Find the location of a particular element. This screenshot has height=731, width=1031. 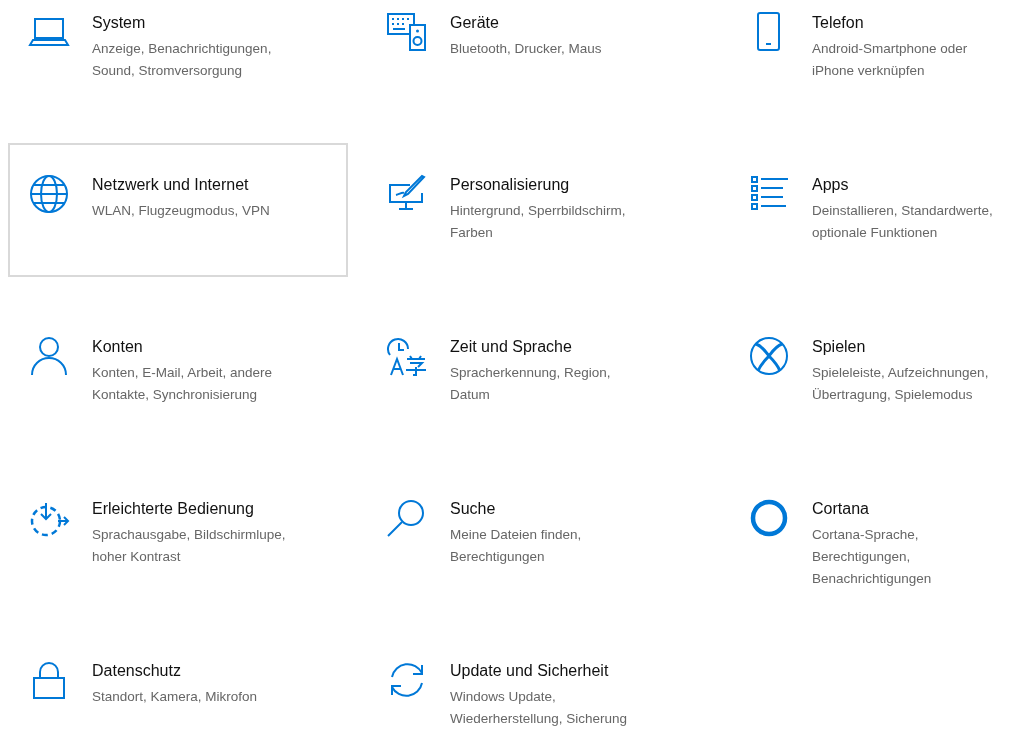

category-description: Deinstallieren, Standardwerte, optionale Funktionen is located at coordinates (903, 222).